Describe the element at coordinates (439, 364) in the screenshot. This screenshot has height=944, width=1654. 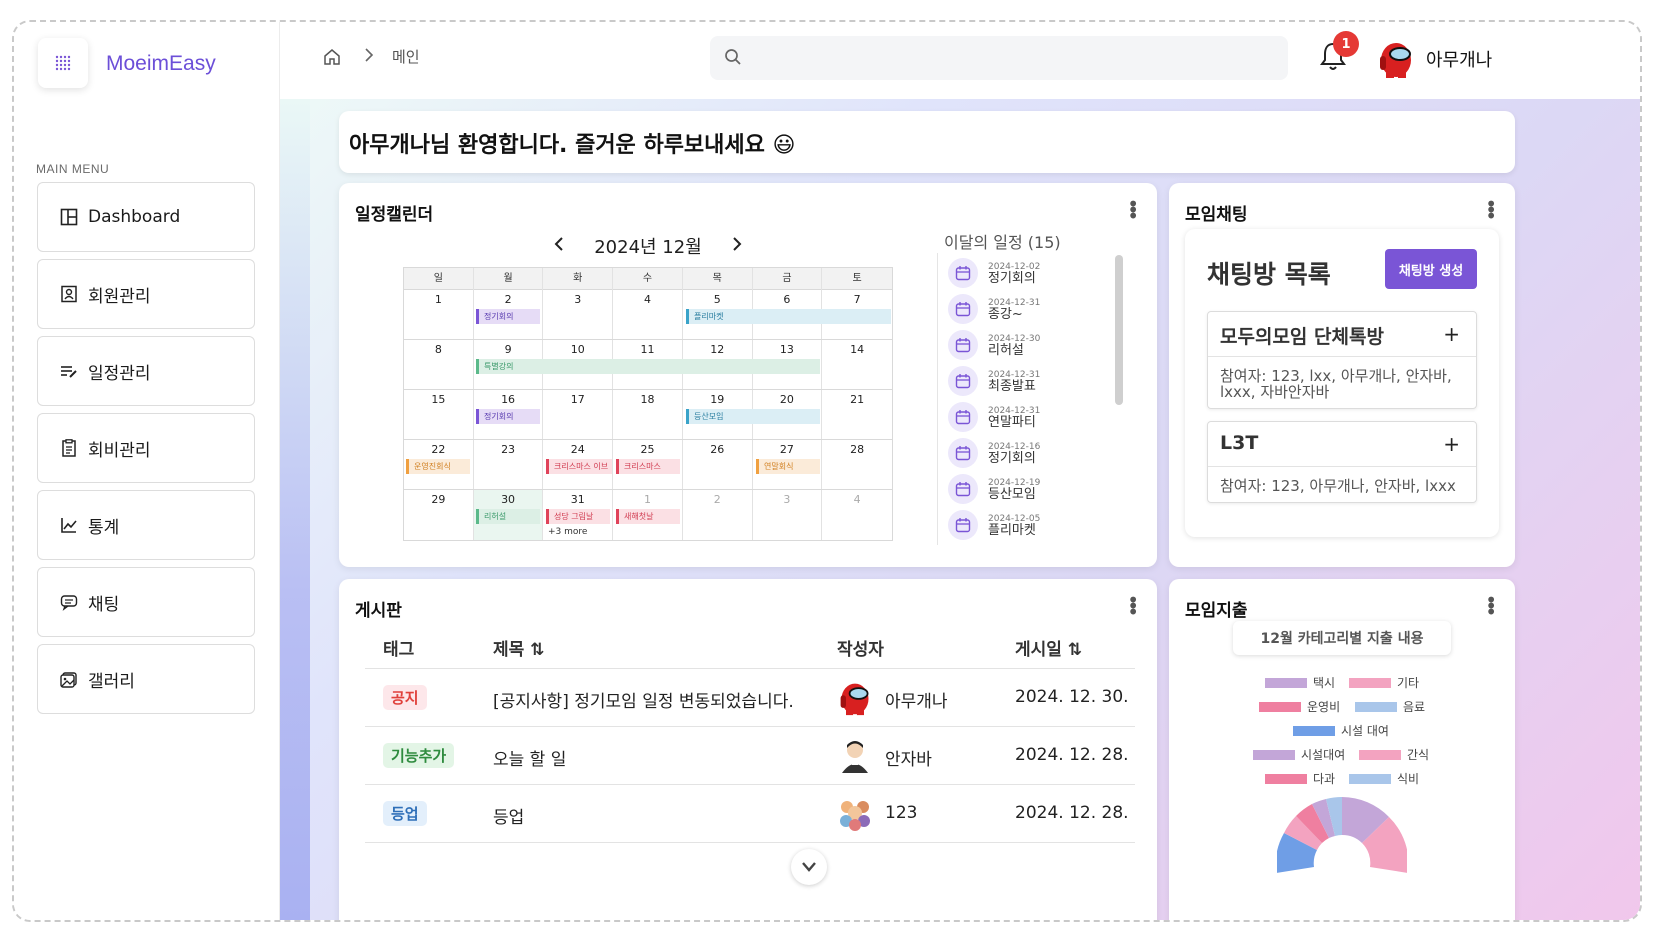
I see `calendar-day: 8` at that location.